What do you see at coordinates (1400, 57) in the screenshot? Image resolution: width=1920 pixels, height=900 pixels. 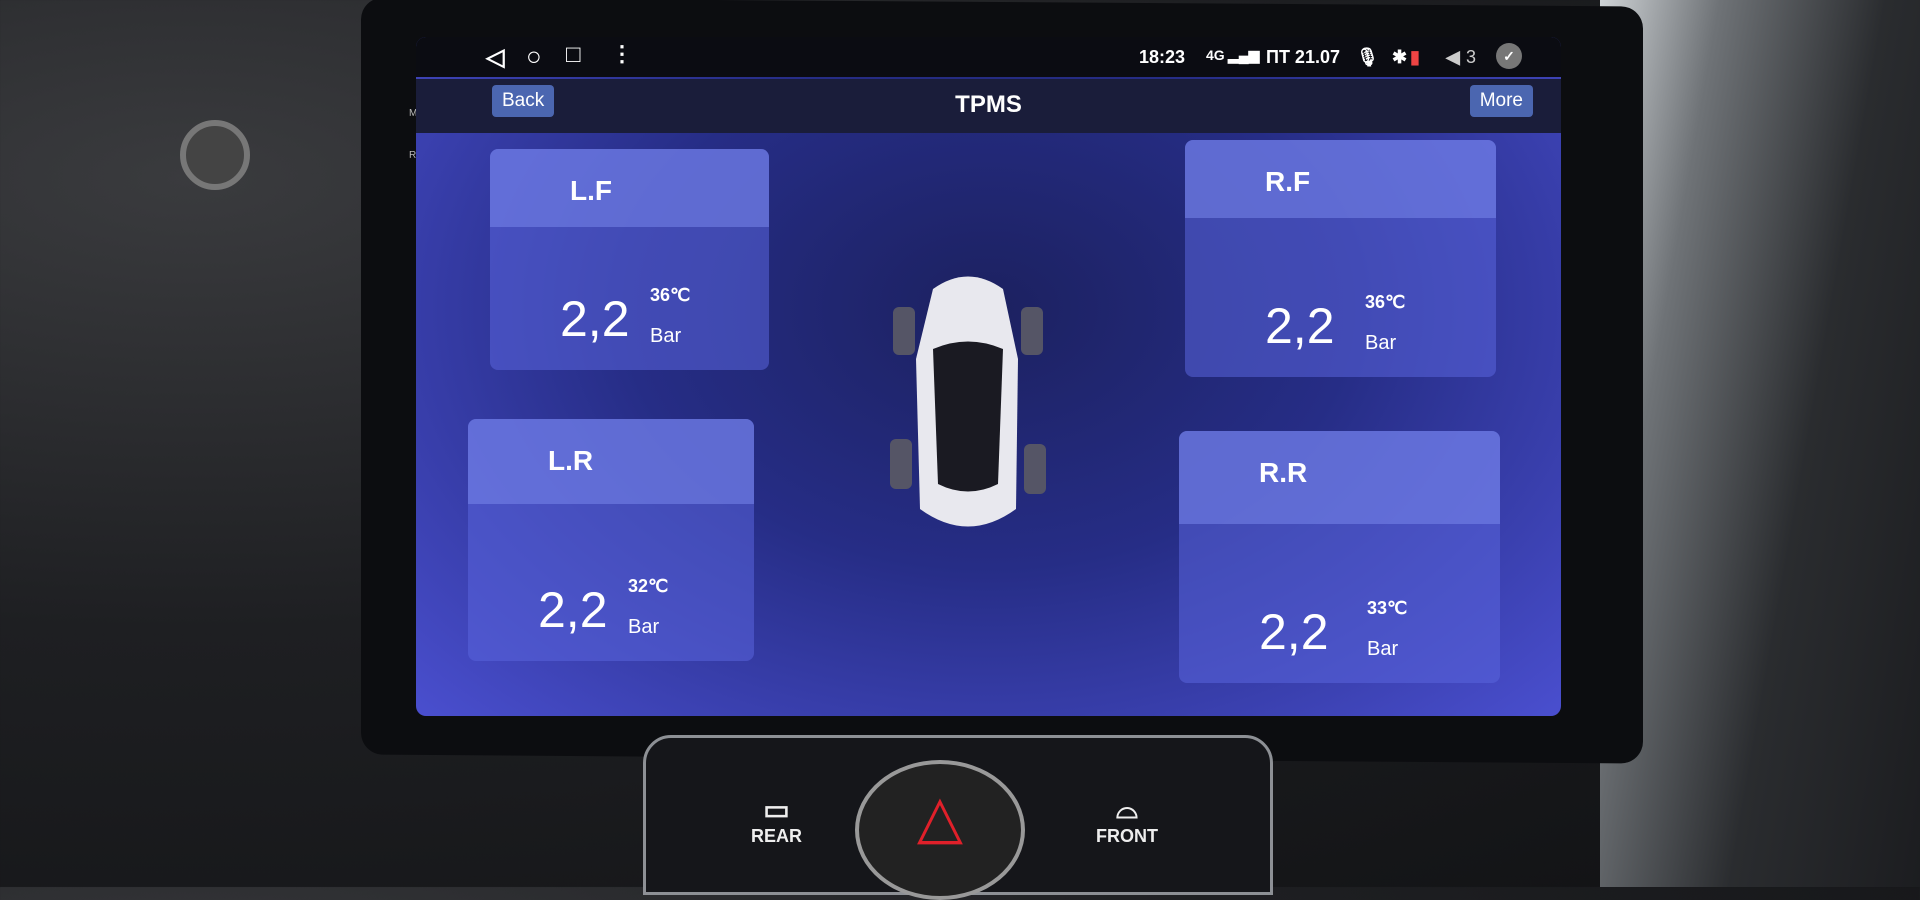 I see `bluetooth-icon: ✱` at bounding box center [1400, 57].